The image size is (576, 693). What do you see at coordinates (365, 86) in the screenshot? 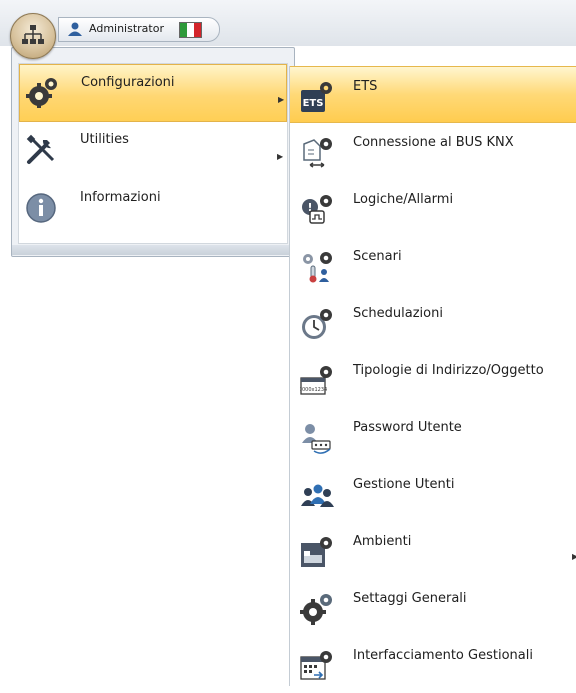
I see `submenu-item-label: ETS` at bounding box center [365, 86].